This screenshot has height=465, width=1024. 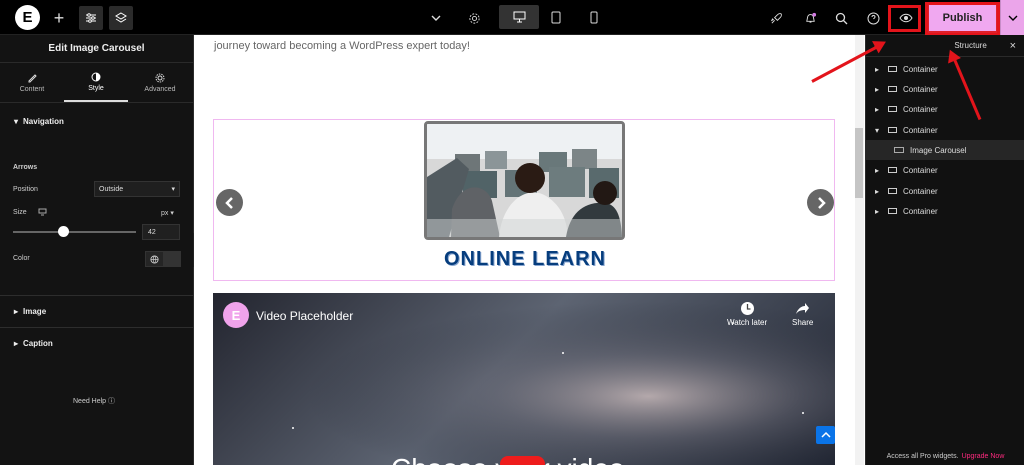 What do you see at coordinates (945, 456) in the screenshot?
I see `pro-widgets-footer: Access all Pro widgets. Upgrade Now` at bounding box center [945, 456].